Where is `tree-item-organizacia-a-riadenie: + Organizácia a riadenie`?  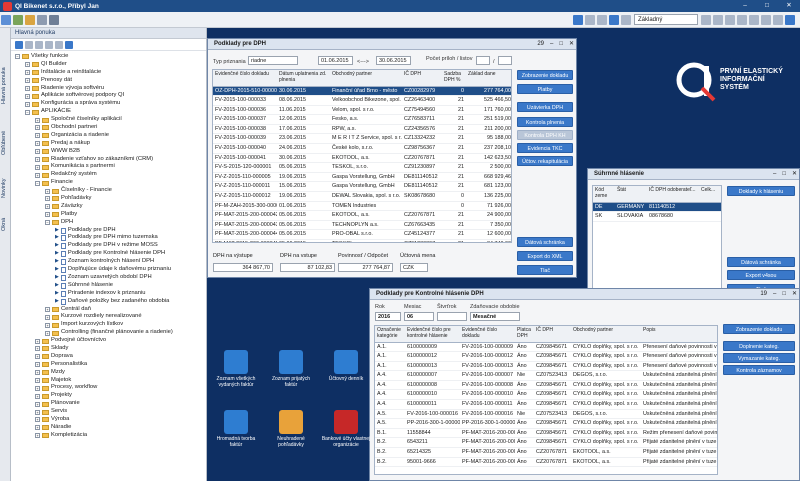
tree-item-organizacia-a-riadenie: + Organizácia a riadenie is located at coordinates (108, 136).